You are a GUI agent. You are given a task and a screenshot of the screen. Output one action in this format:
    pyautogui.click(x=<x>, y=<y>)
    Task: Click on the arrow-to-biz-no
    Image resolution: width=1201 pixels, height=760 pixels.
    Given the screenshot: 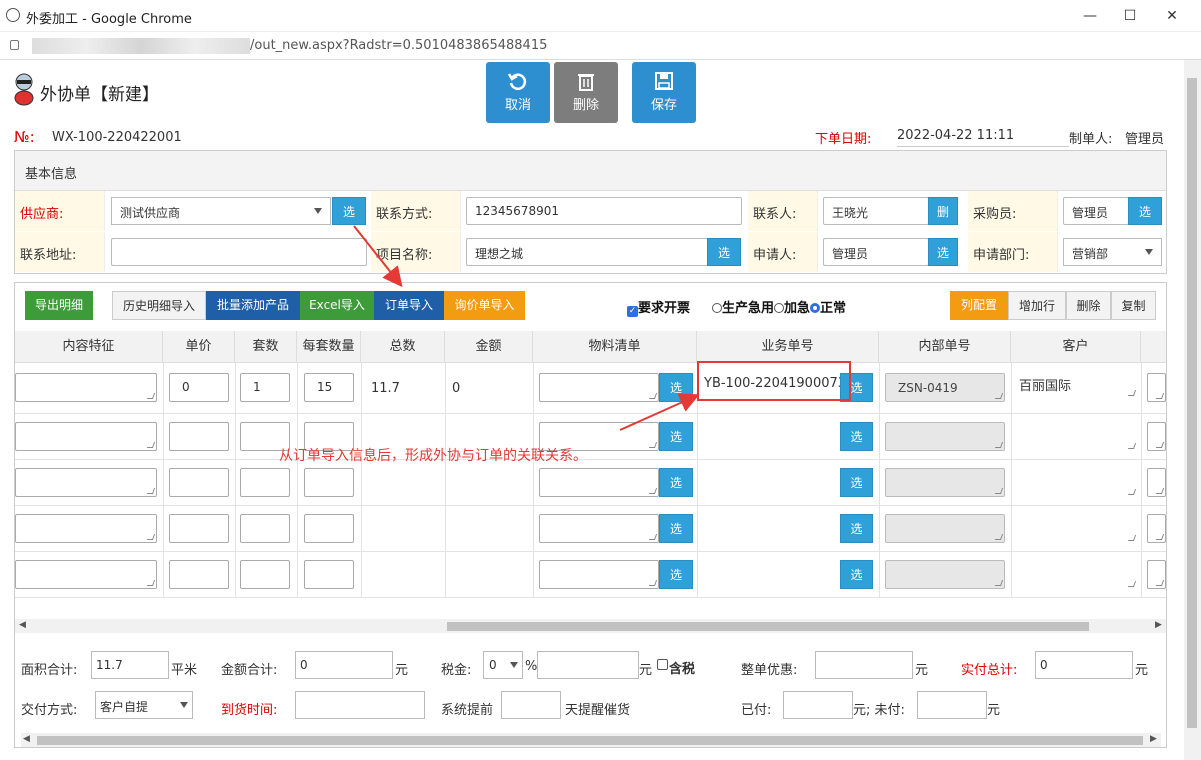 What is the action you would take?
    pyautogui.click(x=659, y=412)
    